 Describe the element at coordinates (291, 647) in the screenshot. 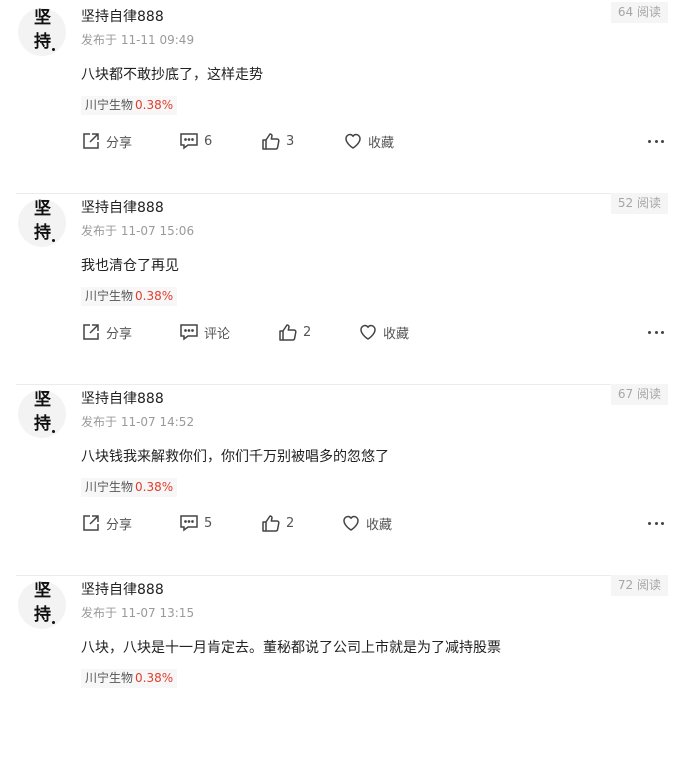

I see `post-content: 八块，八块是十一月肯定去。董秘都说了公司上市就是为了减持股票` at that location.